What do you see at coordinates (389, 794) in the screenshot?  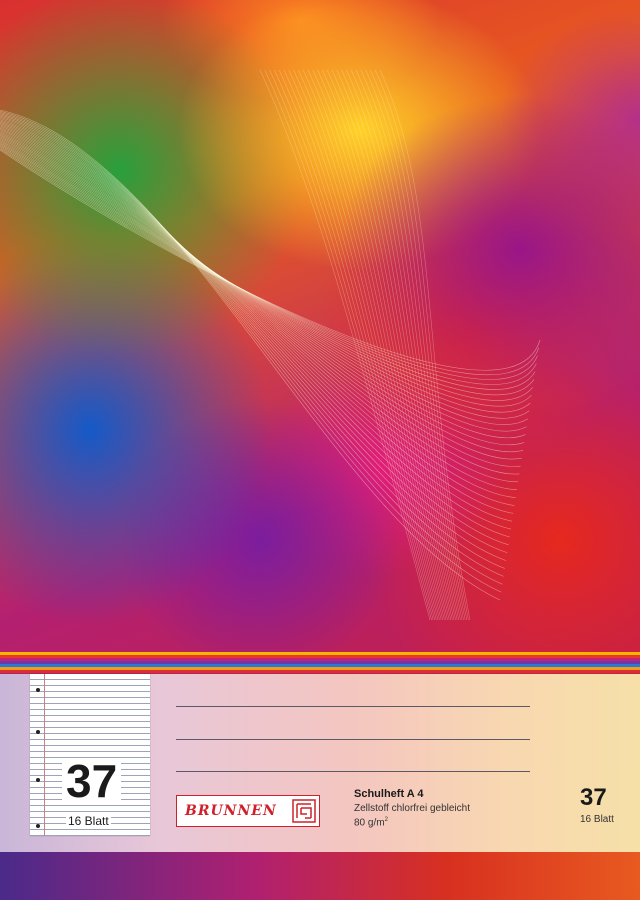 I see `product-title: Schulheft A 4` at bounding box center [389, 794].